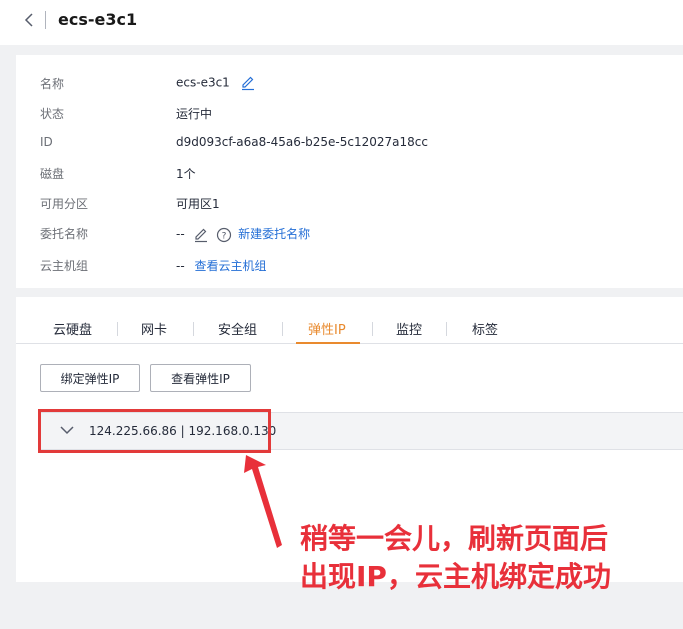  What do you see at coordinates (180, 234) in the screenshot?
I see `agency-placeholder: --` at bounding box center [180, 234].